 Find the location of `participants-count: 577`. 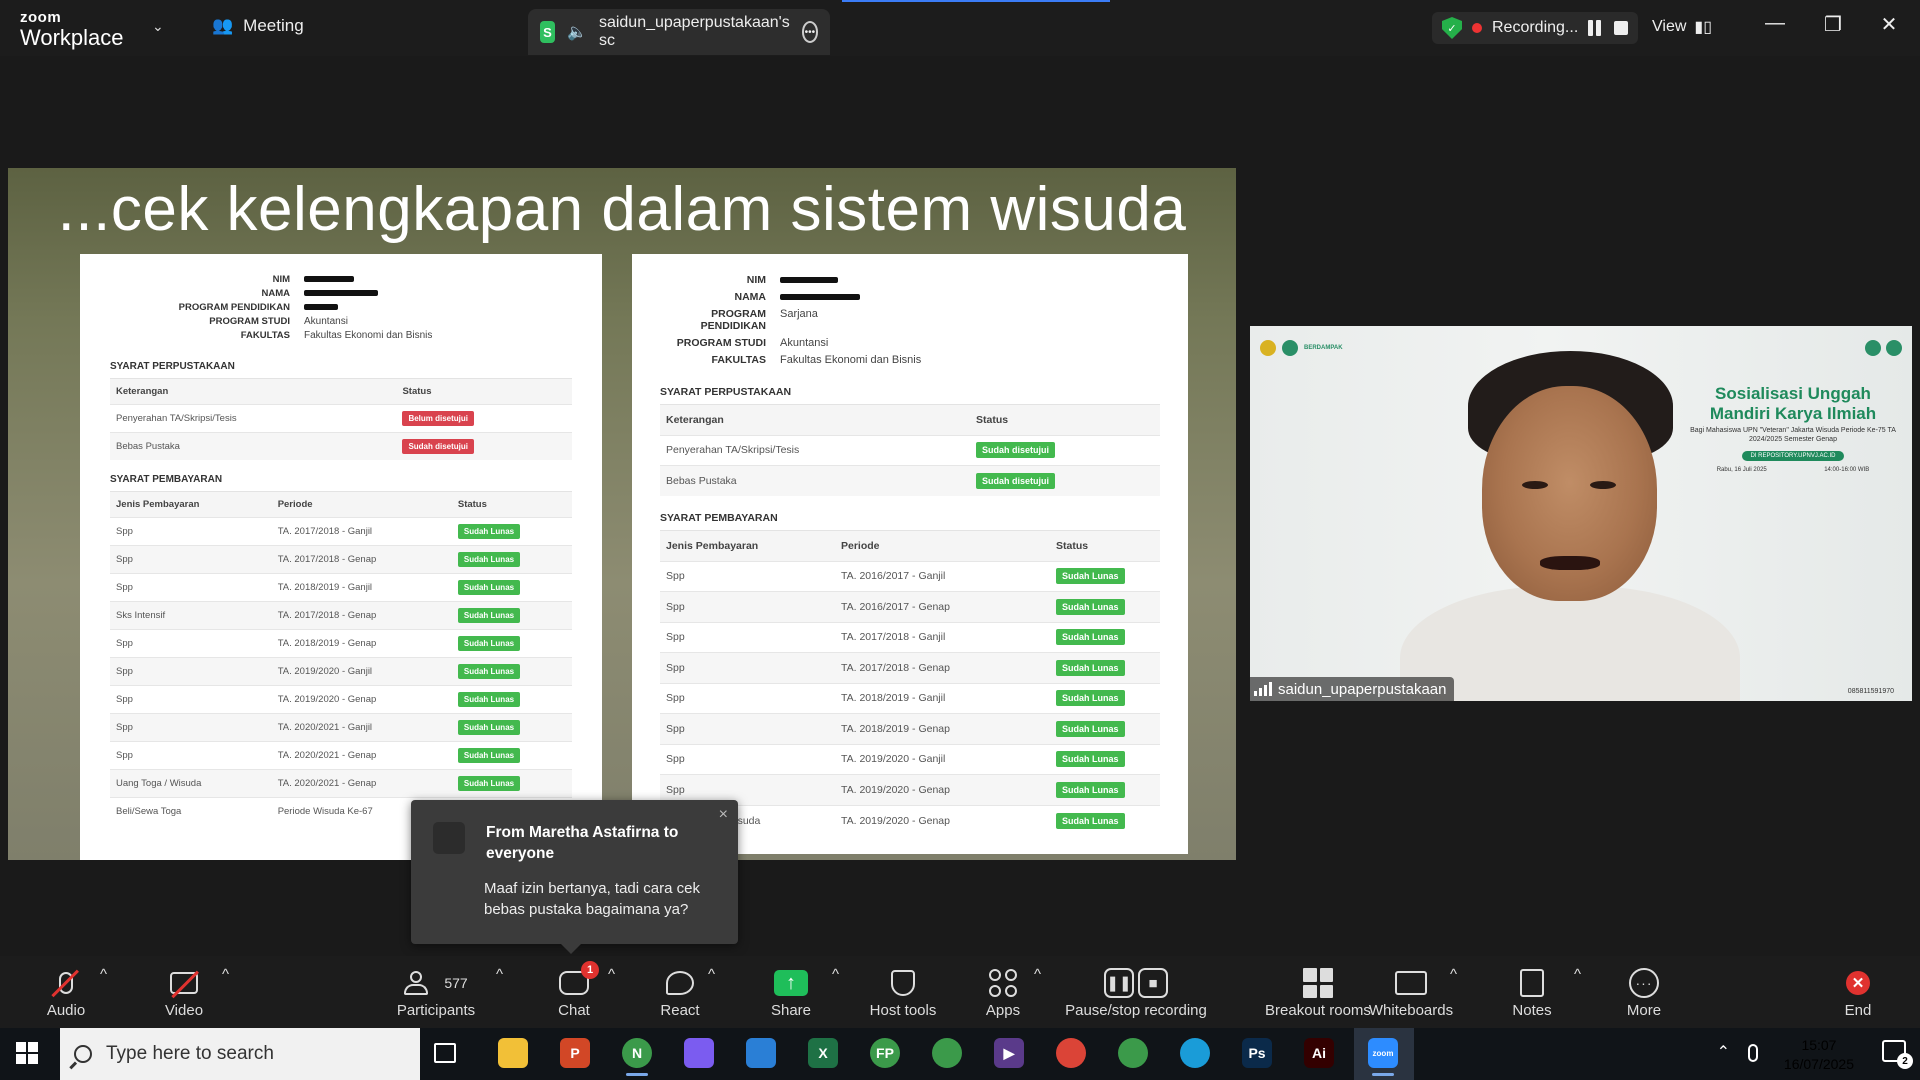

participants-count: 577 is located at coordinates (456, 983).